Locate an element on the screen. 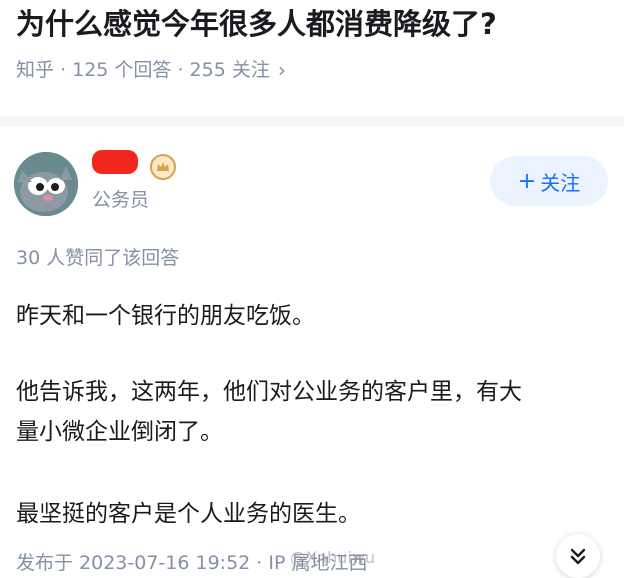 The width and height of the screenshot is (624, 578). username-redacted is located at coordinates (115, 162).